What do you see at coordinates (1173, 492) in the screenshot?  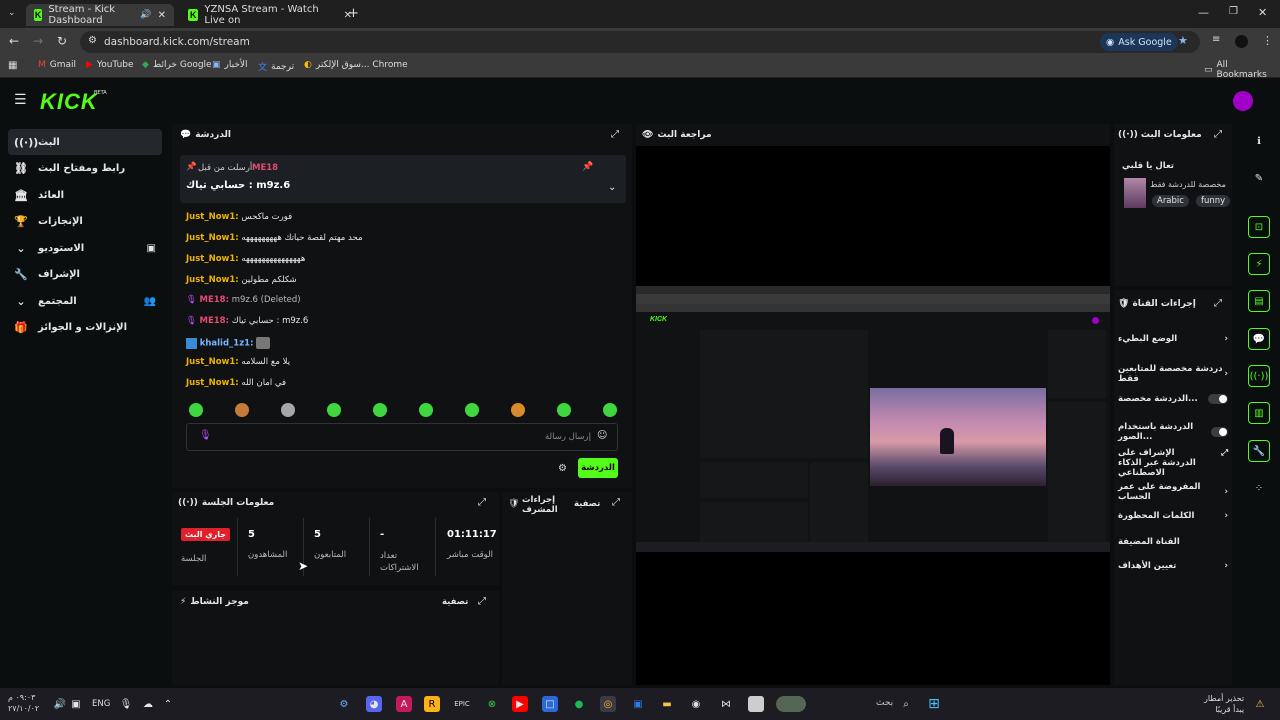 I see `account-age-item: المفروضة على عمر الحساب ›` at bounding box center [1173, 492].